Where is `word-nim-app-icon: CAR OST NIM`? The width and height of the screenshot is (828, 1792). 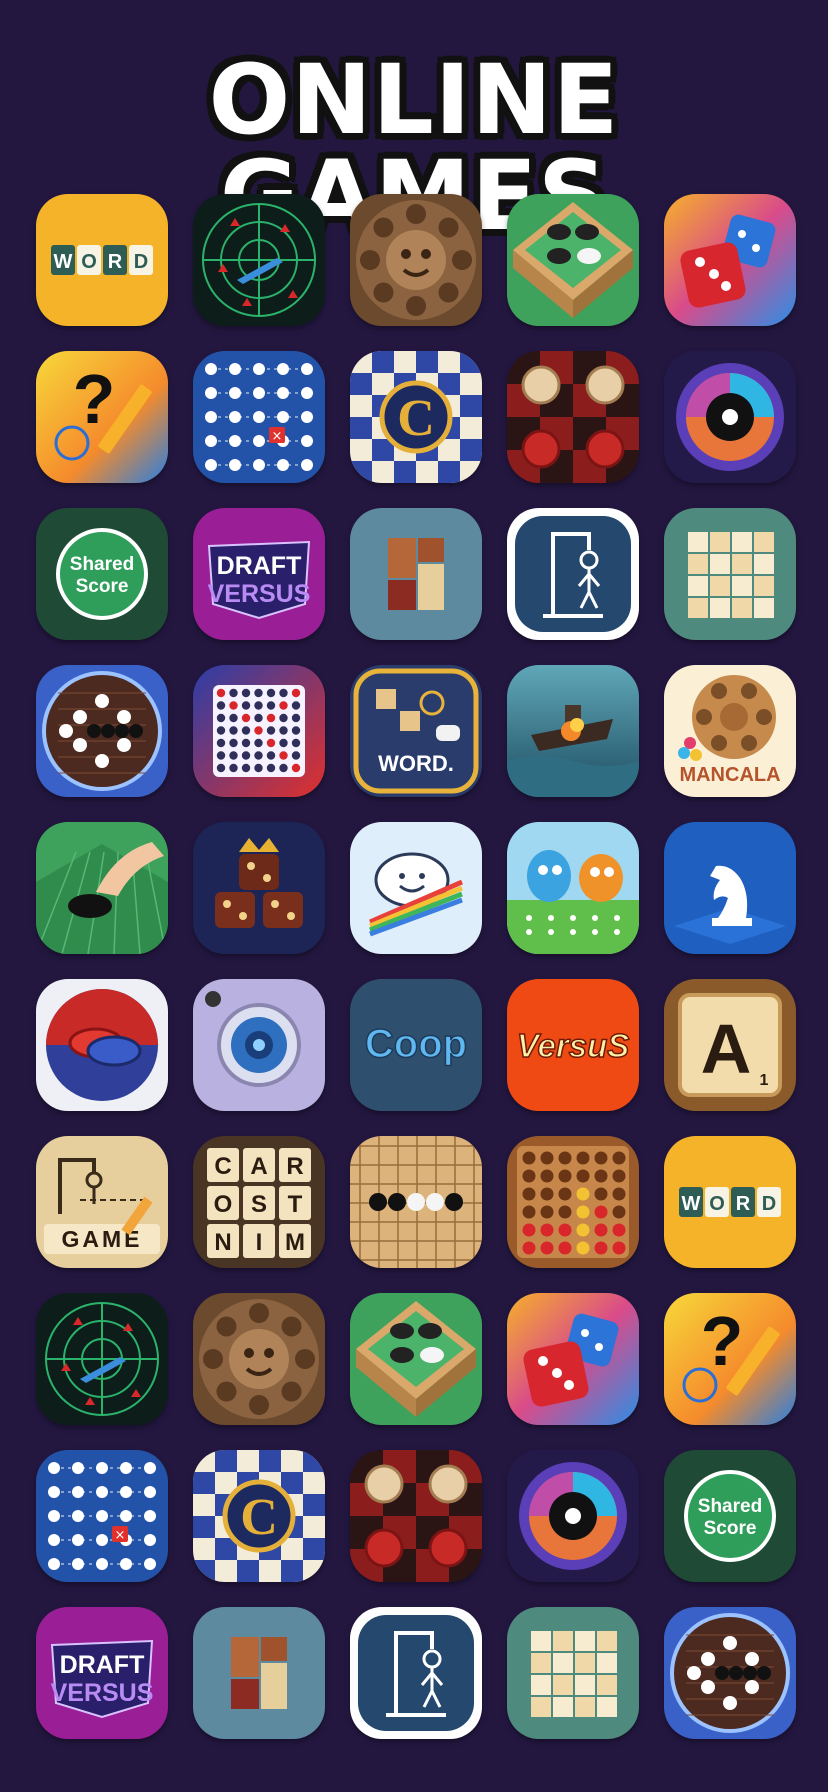 word-nim-app-icon: CAR OST NIM is located at coordinates (259, 1202).